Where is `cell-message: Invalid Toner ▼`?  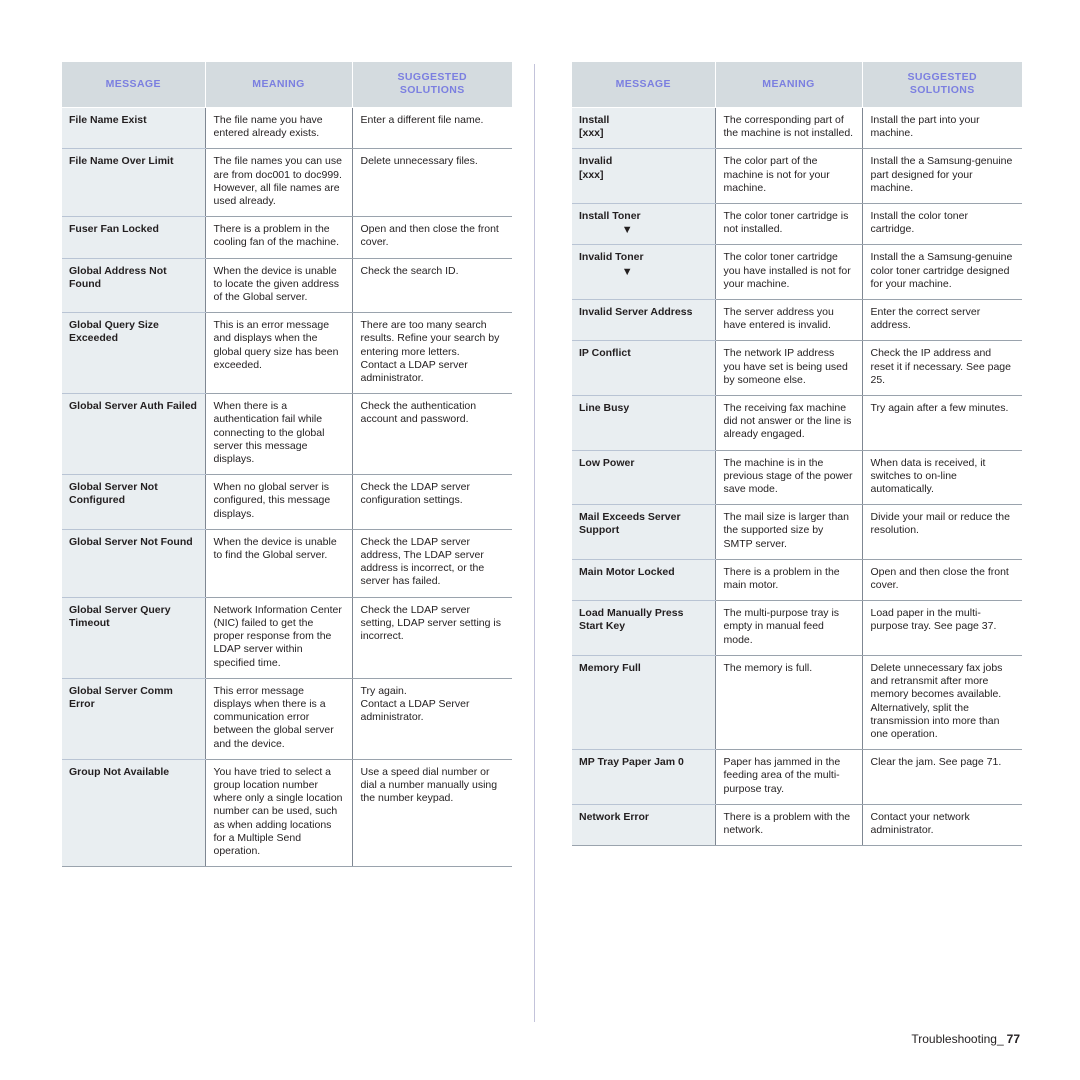
cell-message: Invalid Toner ▼ is located at coordinates (643, 272).